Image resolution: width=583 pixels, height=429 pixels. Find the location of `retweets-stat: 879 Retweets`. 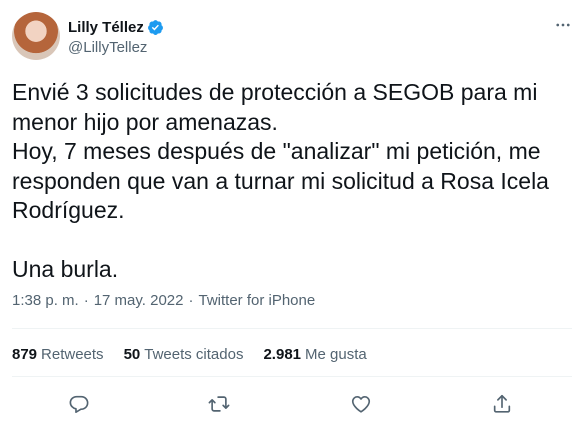

retweets-stat: 879 Retweets is located at coordinates (58, 354).